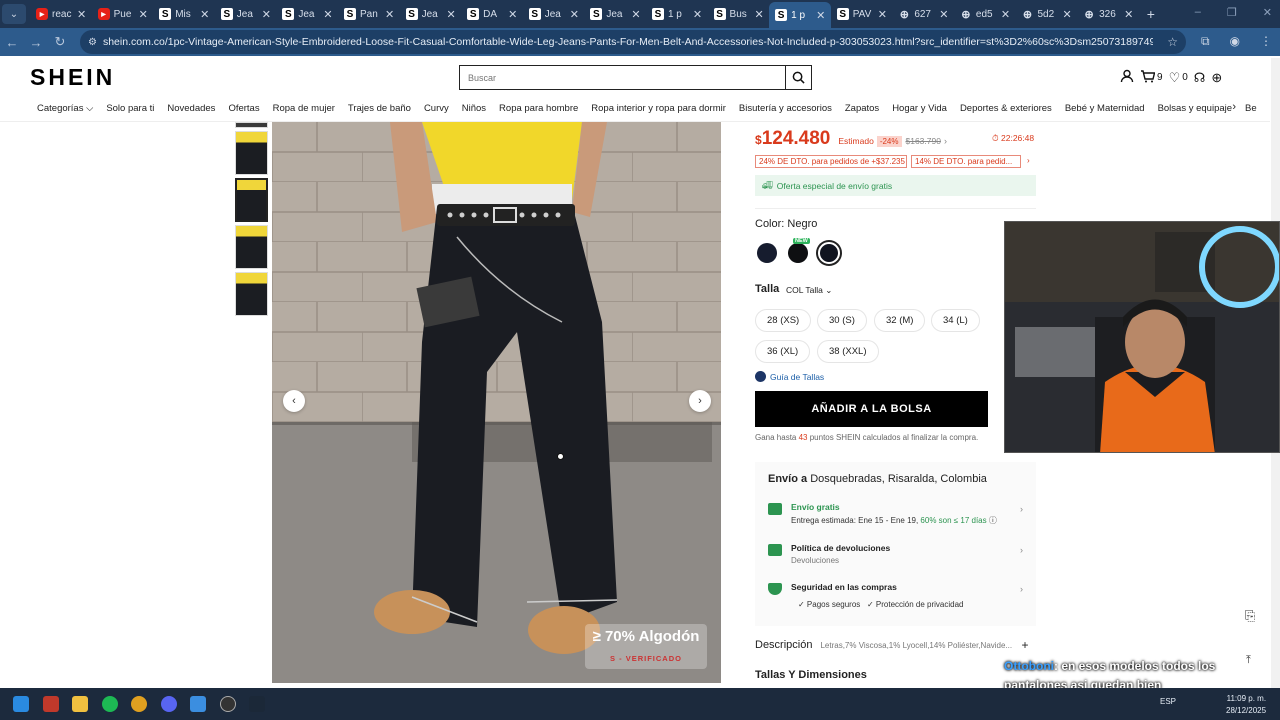 This screenshot has height=720, width=1280. What do you see at coordinates (294, 401) in the screenshot?
I see `gallery-prev-button: ‹` at bounding box center [294, 401].